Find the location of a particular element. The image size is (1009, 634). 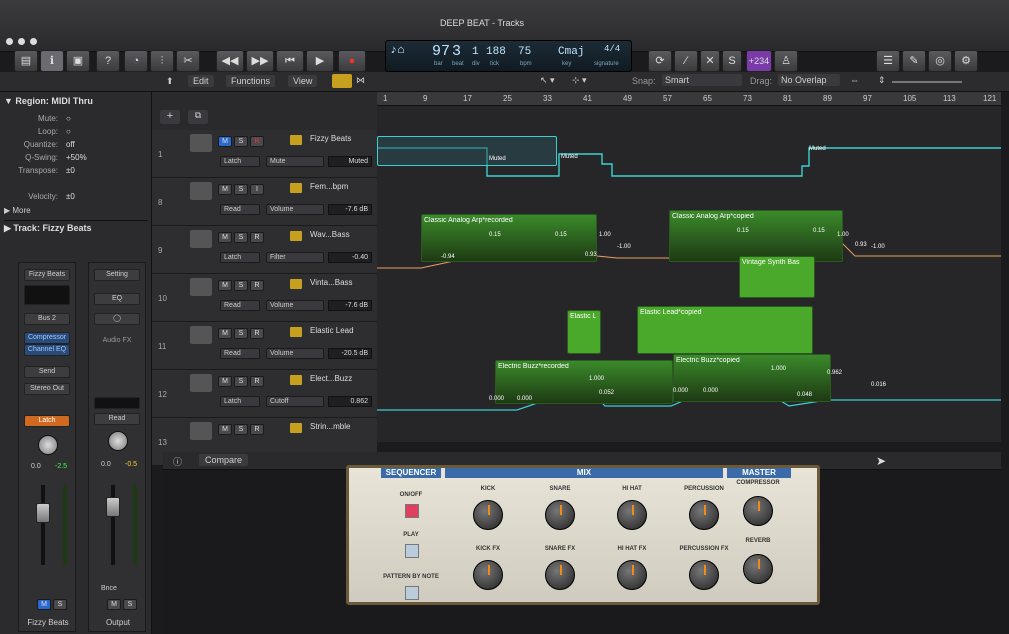

send-slot: Send is located at coordinates (47, 372).